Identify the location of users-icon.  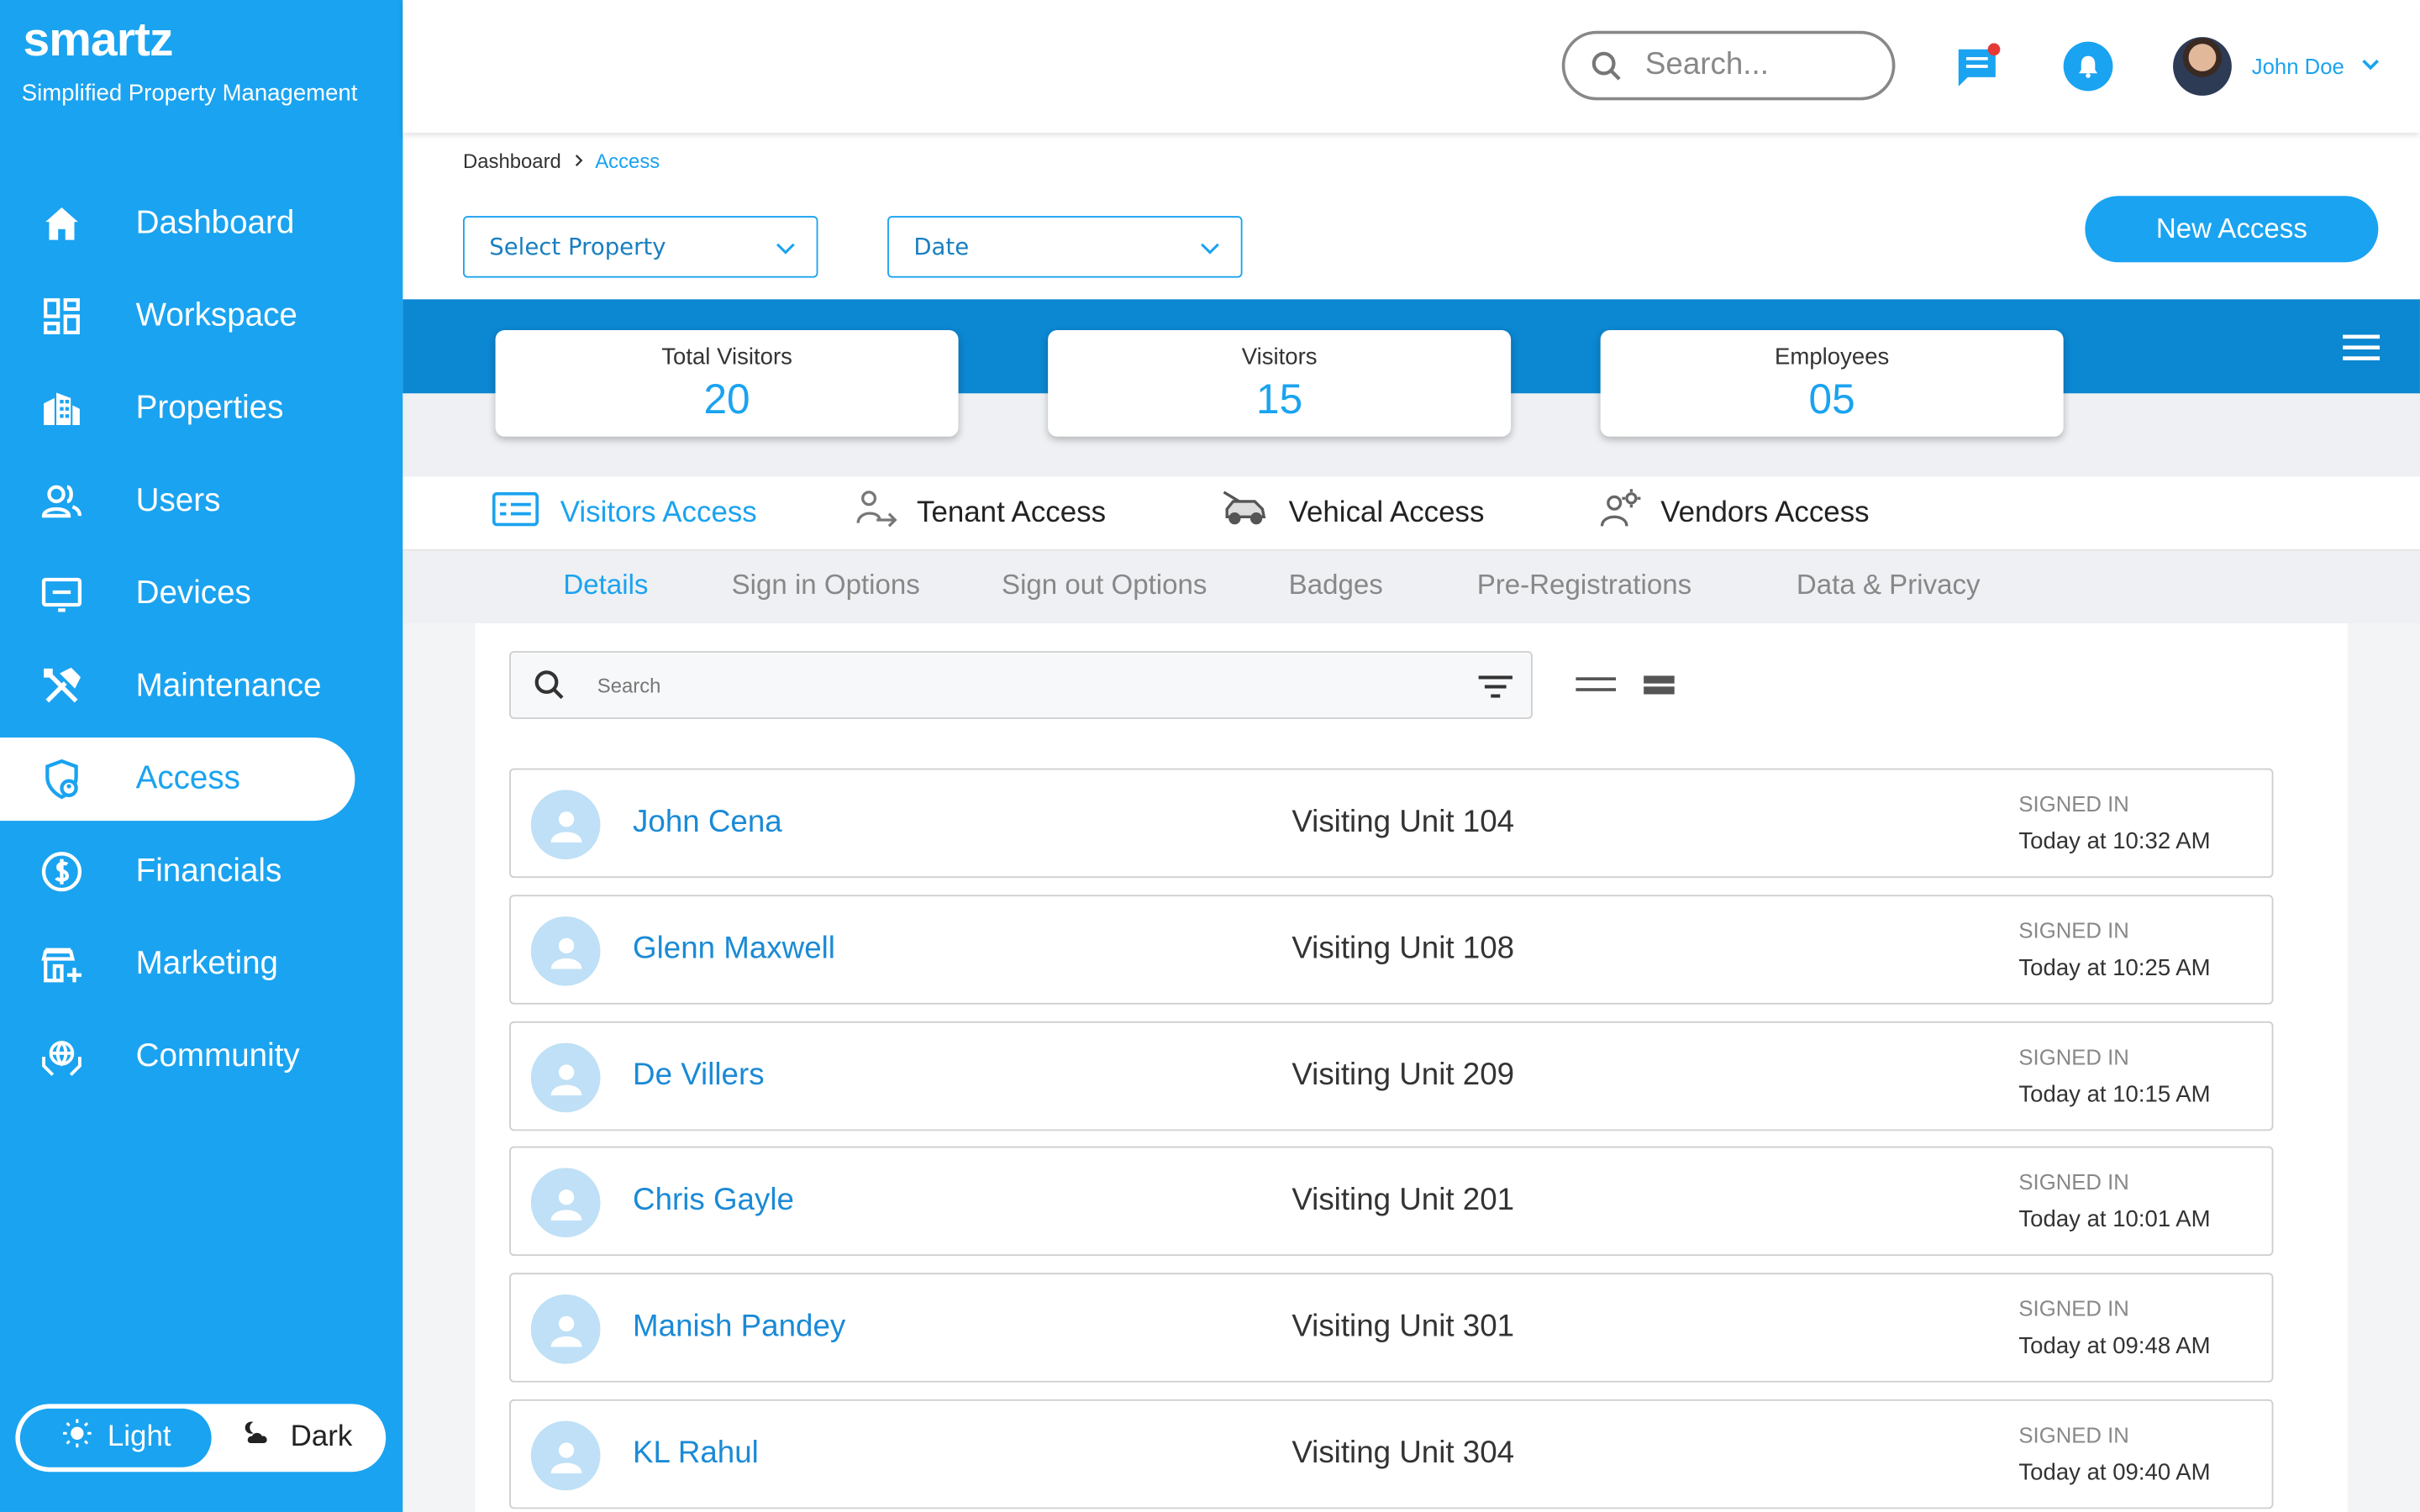
(62, 502).